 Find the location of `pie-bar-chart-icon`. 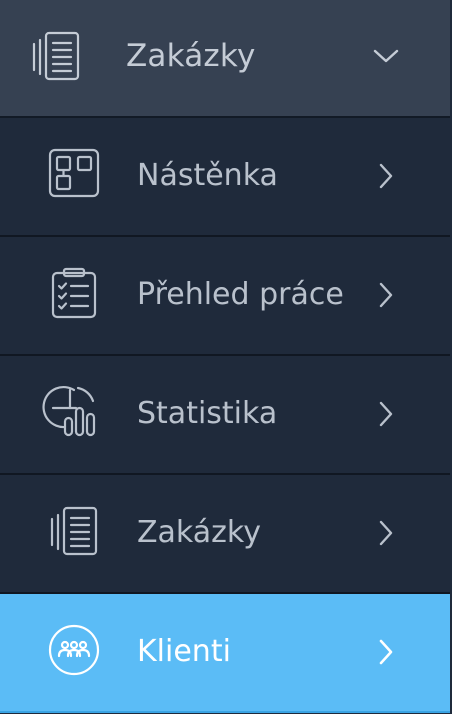

pie-bar-chart-icon is located at coordinates (72, 412).